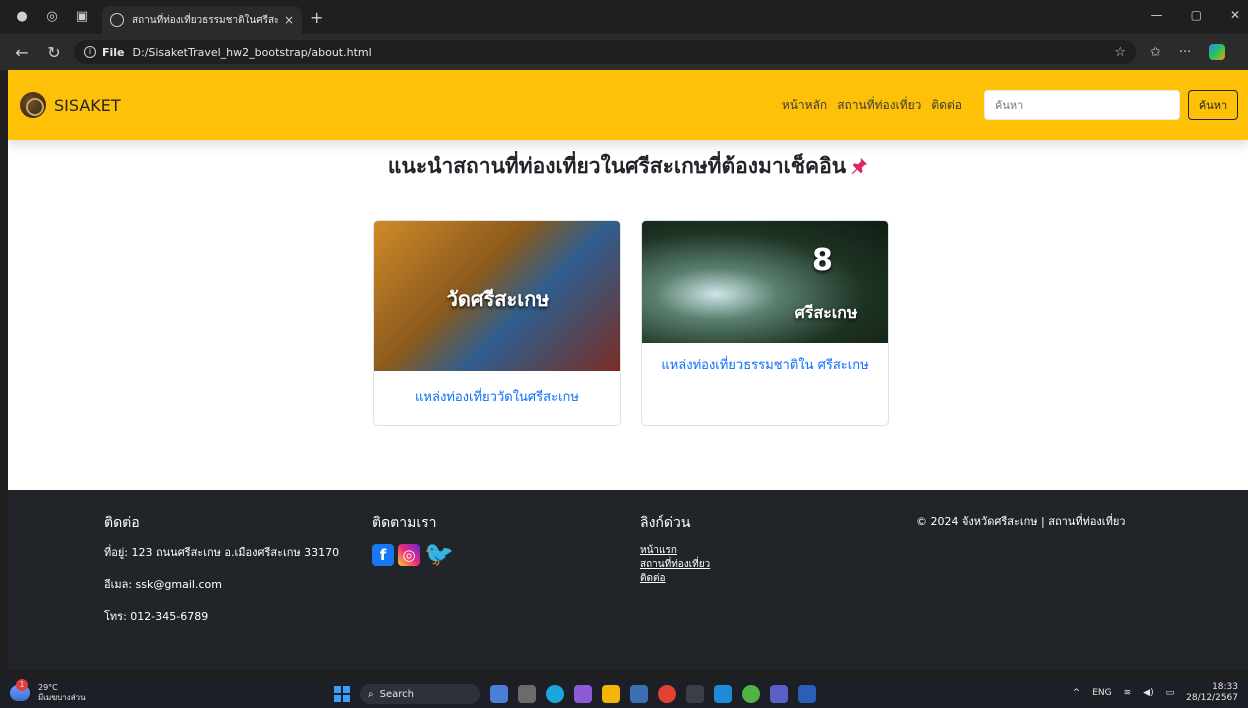 The image size is (1248, 708). I want to click on footer-link-contact: ติดต่อ, so click(675, 579).